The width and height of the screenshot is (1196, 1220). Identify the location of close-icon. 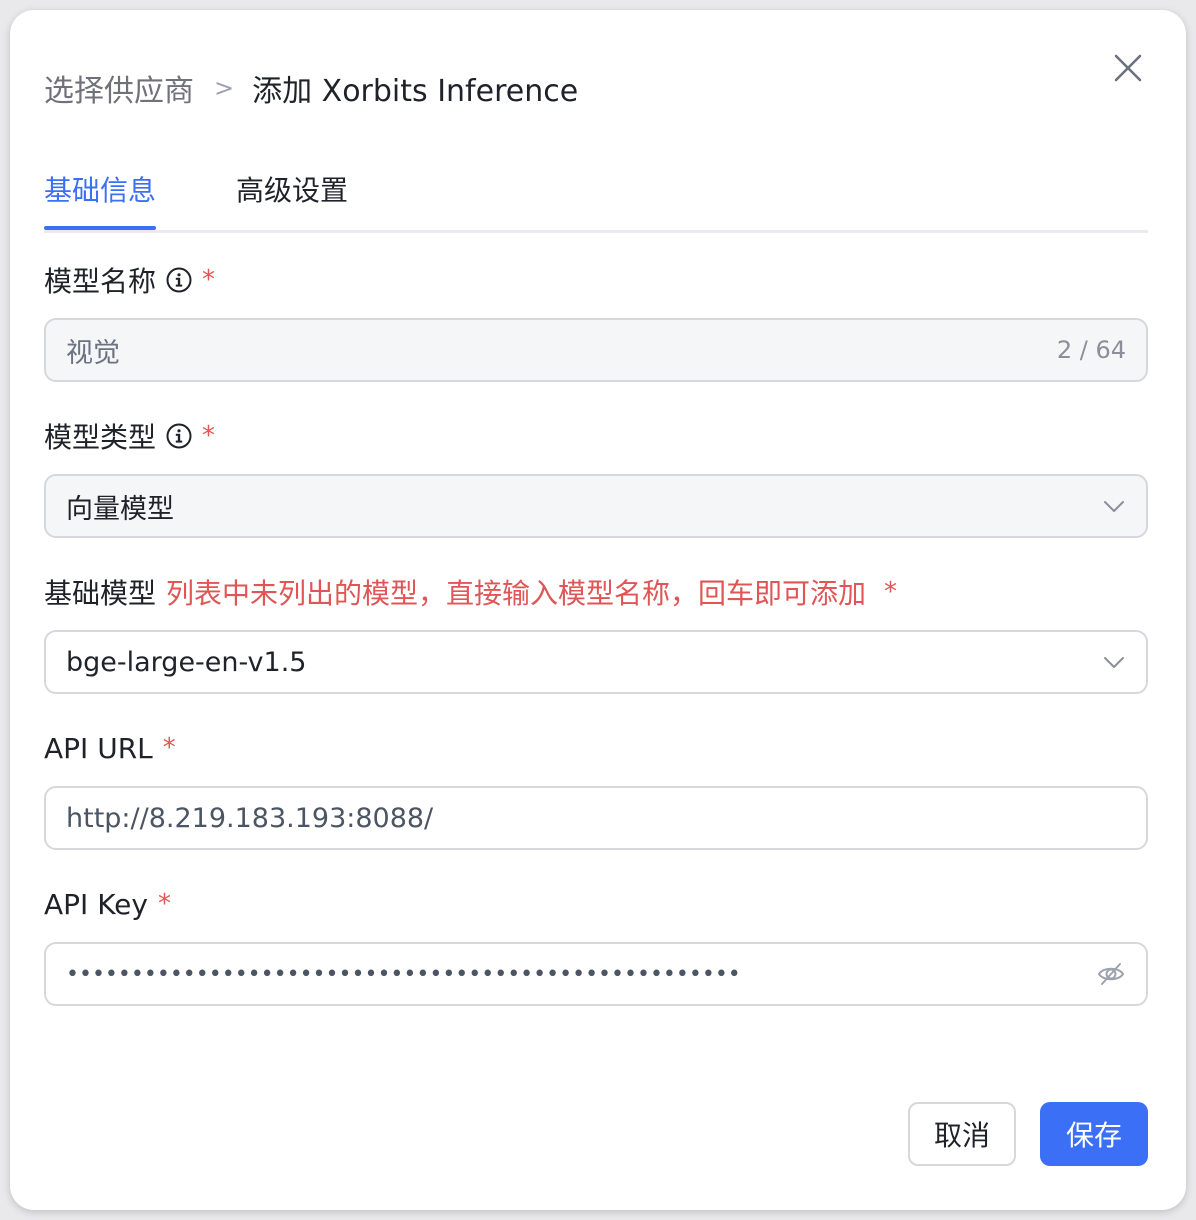
(1128, 68).